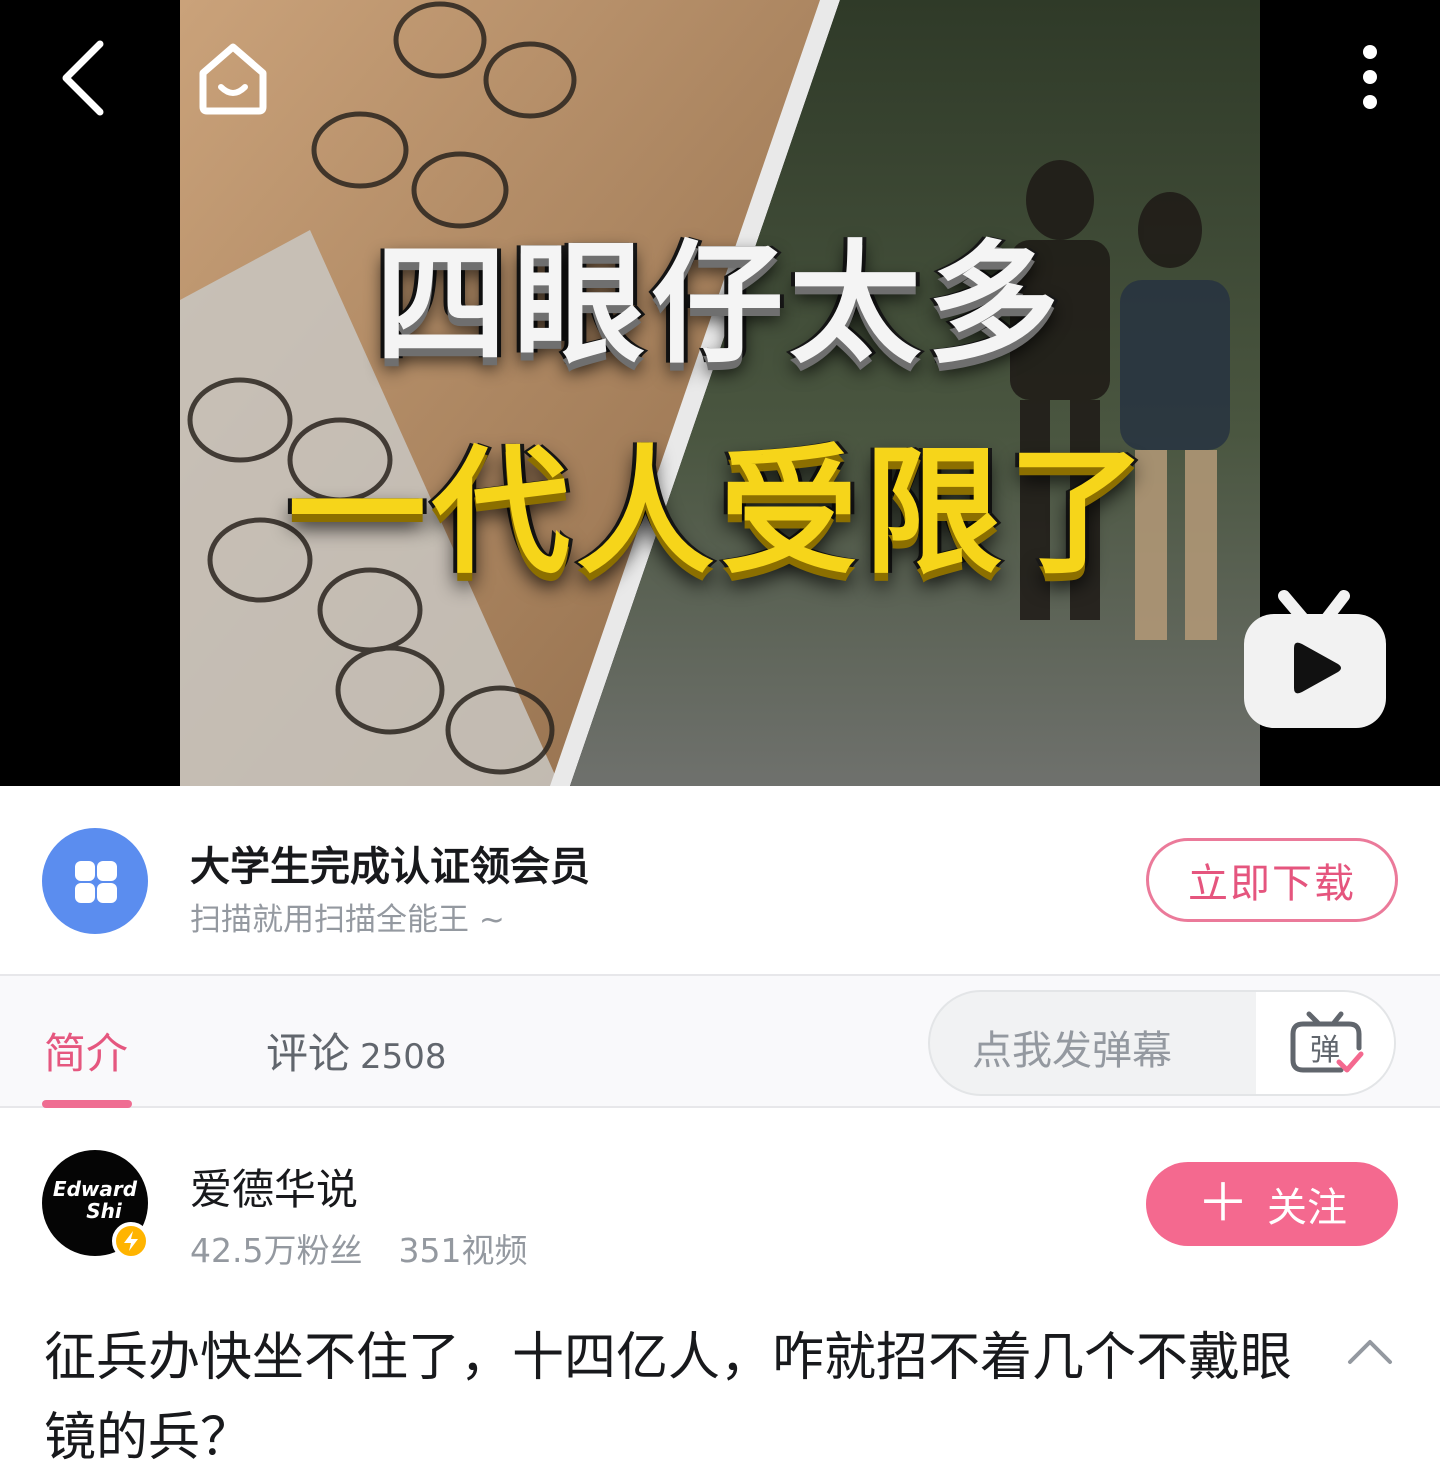 Image resolution: width=1440 pixels, height=1481 pixels. I want to click on tab-comments: 评论 2508, so click(356, 1050).